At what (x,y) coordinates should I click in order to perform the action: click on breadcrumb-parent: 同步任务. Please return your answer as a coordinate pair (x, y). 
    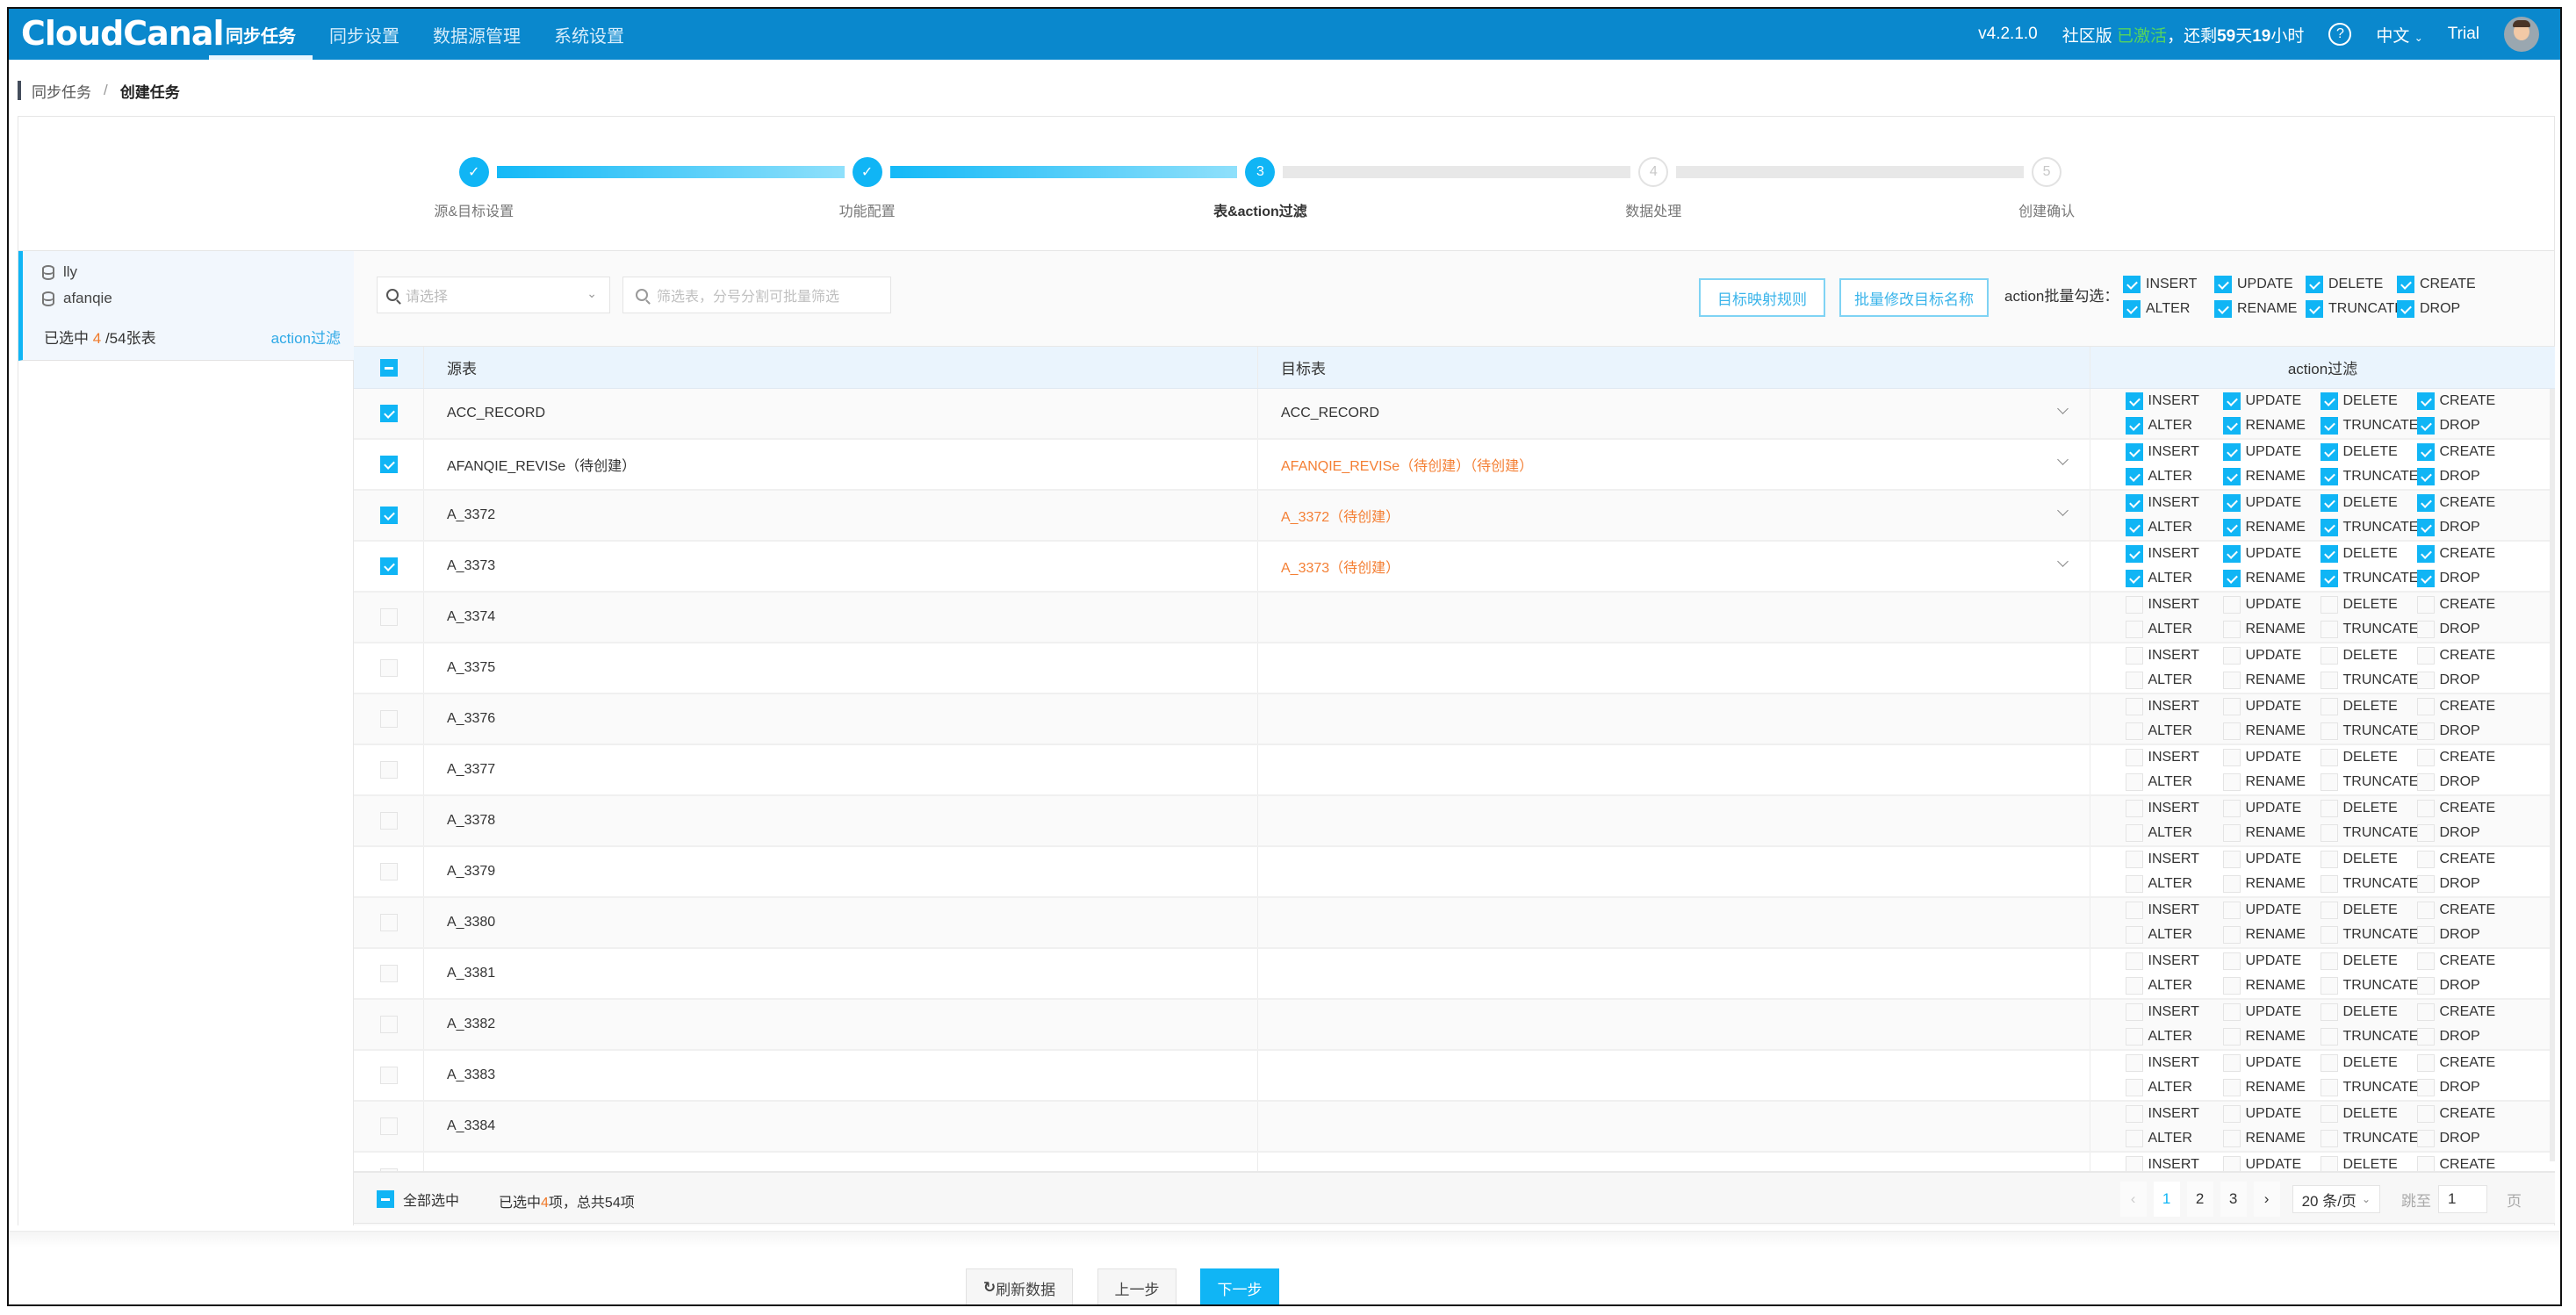
    Looking at the image, I should click on (61, 91).